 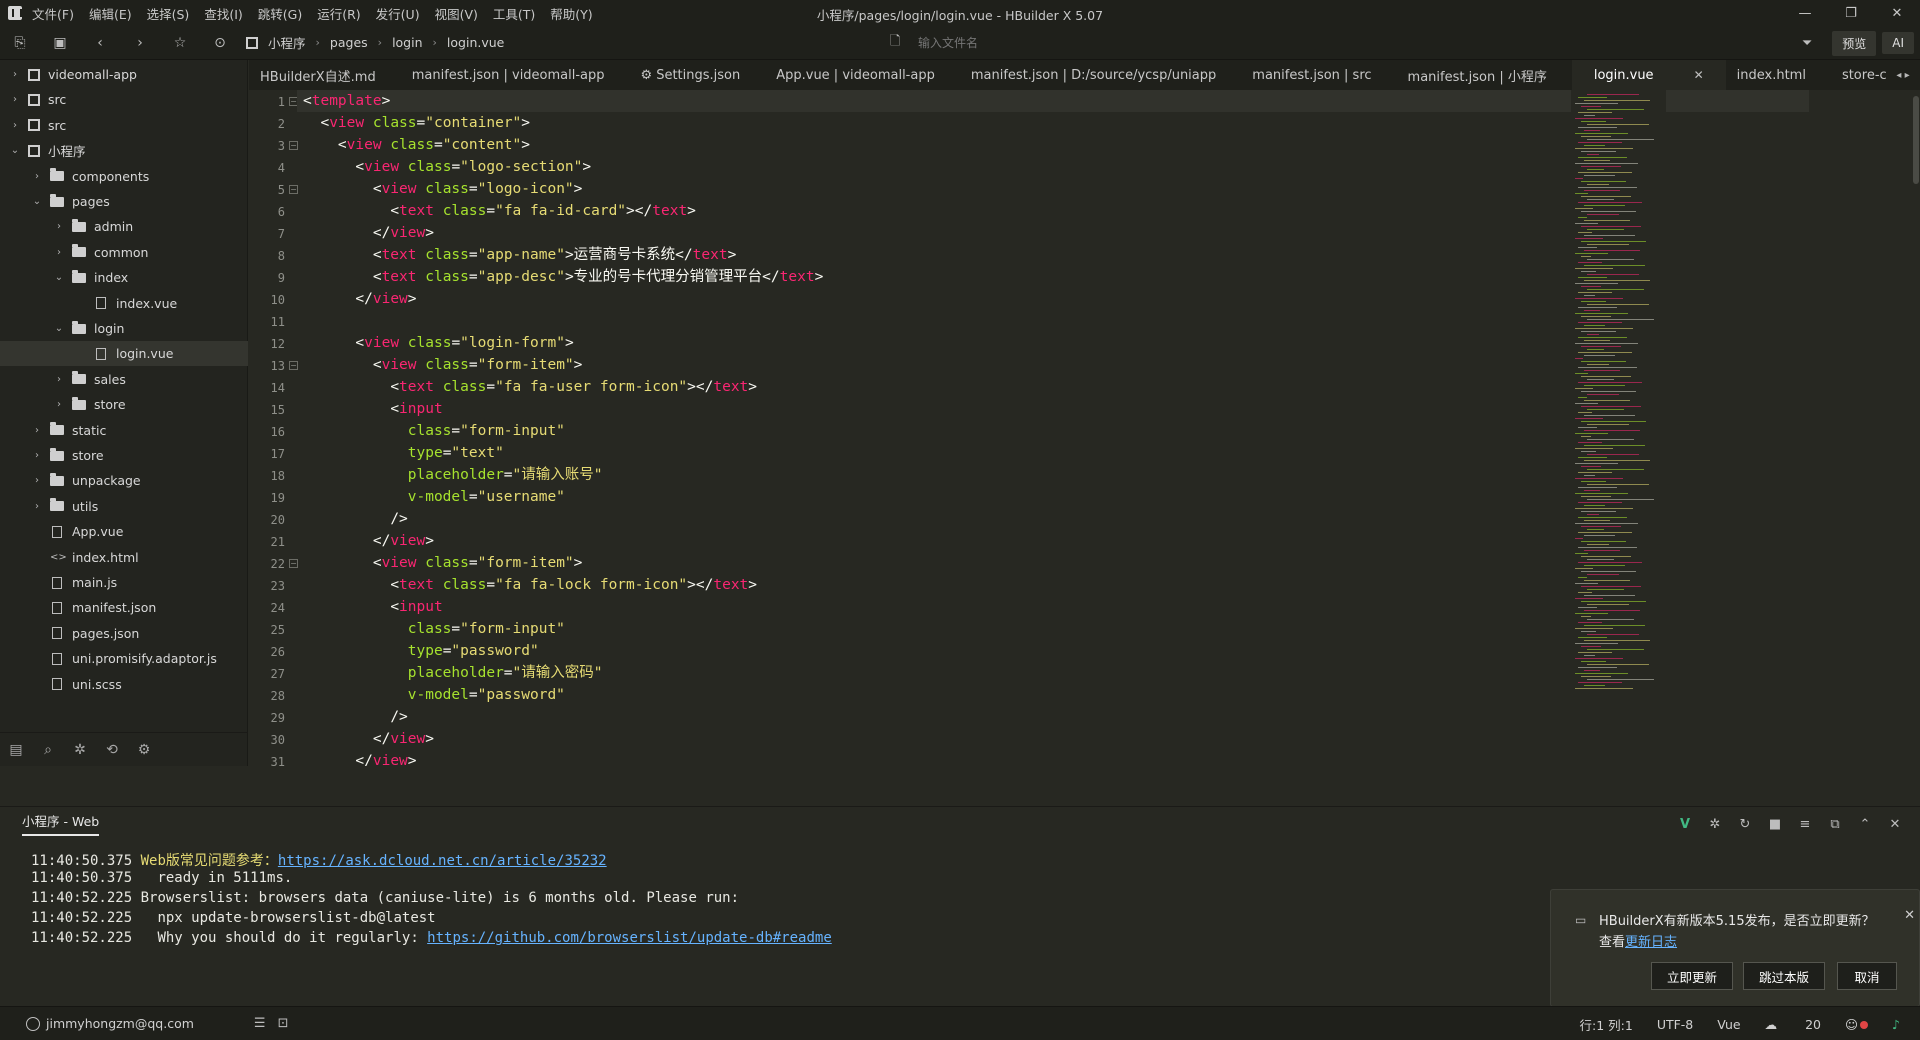 What do you see at coordinates (80, 750) in the screenshot?
I see `debug-bug-icon: ✲` at bounding box center [80, 750].